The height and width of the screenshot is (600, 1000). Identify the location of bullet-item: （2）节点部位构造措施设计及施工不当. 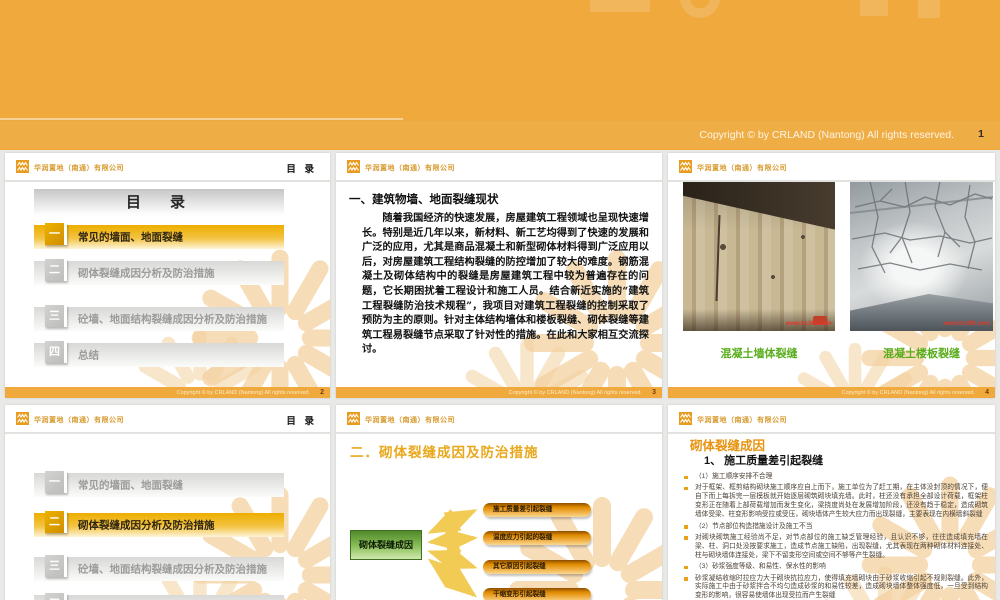
(835, 527).